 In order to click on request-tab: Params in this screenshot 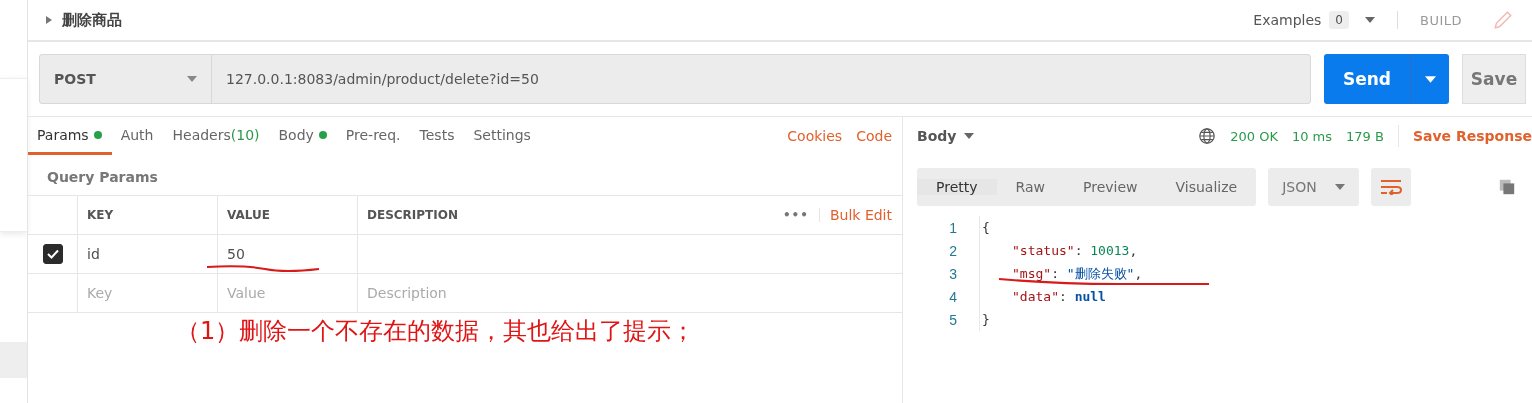, I will do `click(70, 136)`.